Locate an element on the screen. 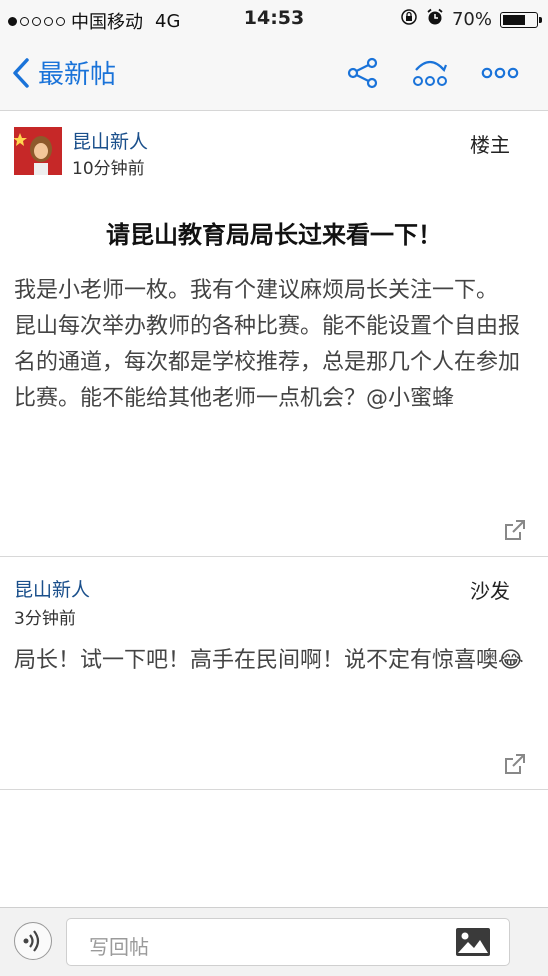  voice-input-button is located at coordinates (33, 941).